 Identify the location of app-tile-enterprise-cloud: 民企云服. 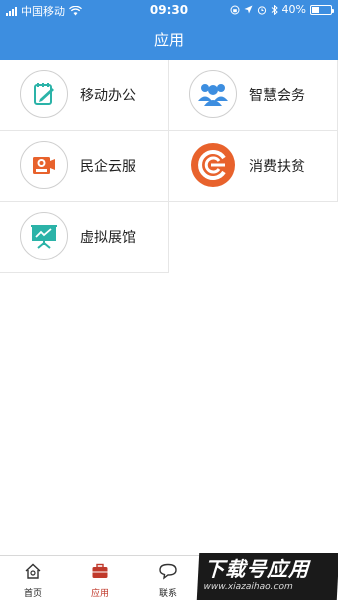
(84, 166).